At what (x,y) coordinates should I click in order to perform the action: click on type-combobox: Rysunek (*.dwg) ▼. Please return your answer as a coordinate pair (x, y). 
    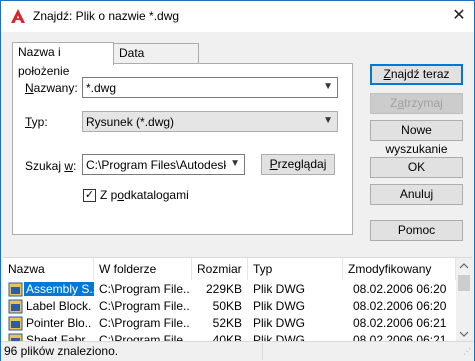
    Looking at the image, I should click on (210, 121).